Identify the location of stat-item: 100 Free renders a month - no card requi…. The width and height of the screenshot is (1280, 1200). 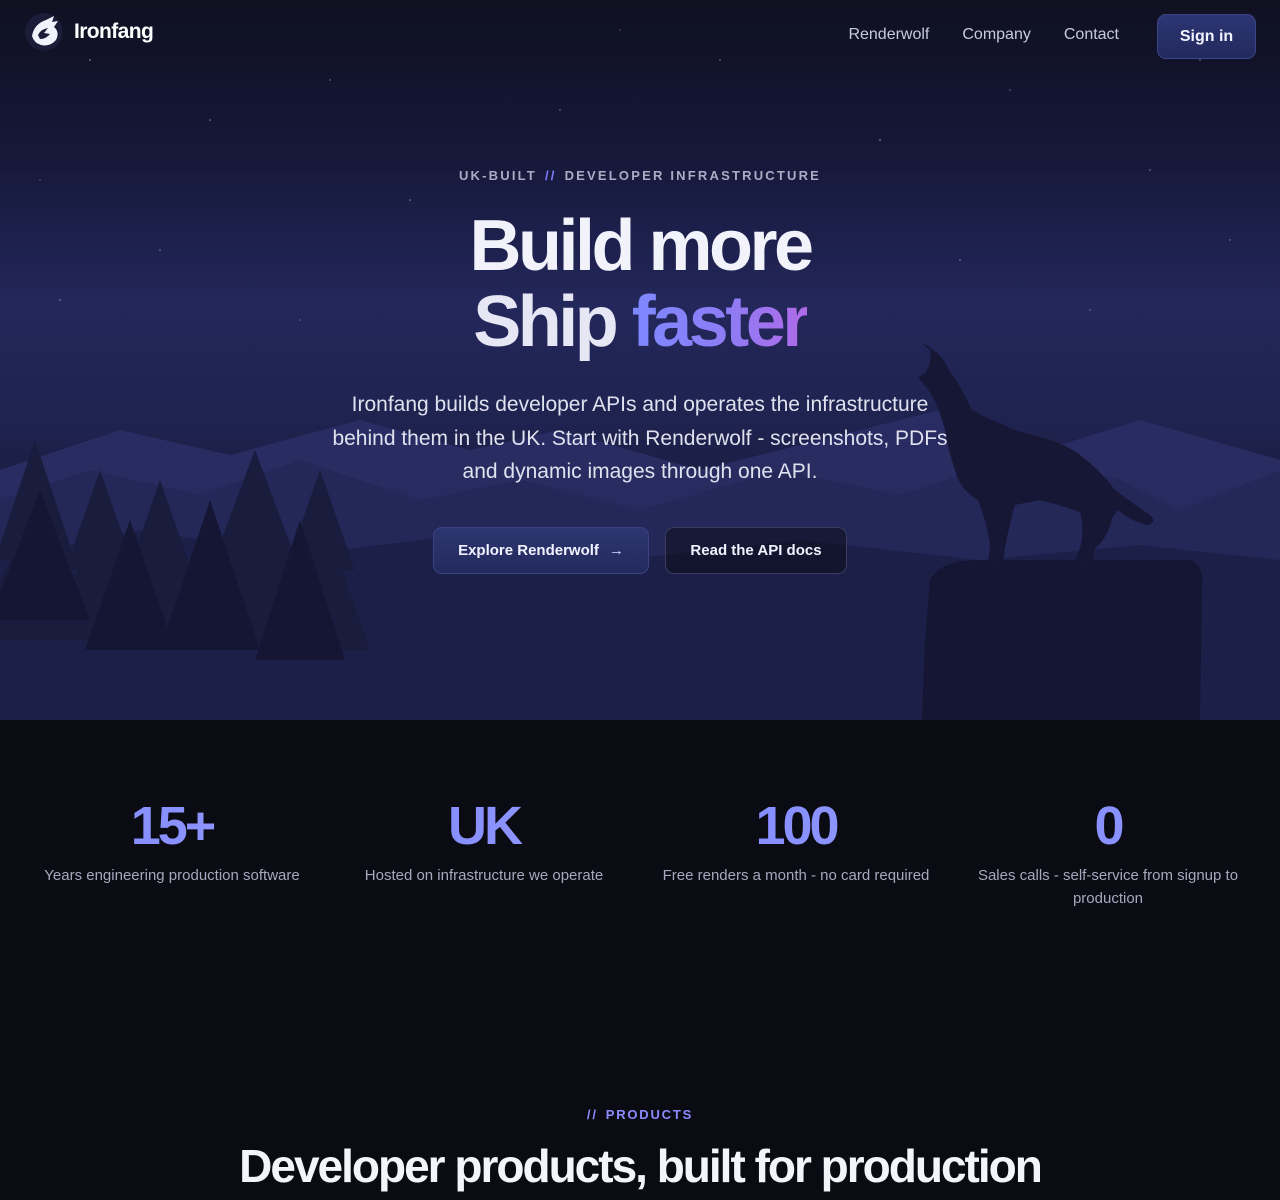
(796, 853).